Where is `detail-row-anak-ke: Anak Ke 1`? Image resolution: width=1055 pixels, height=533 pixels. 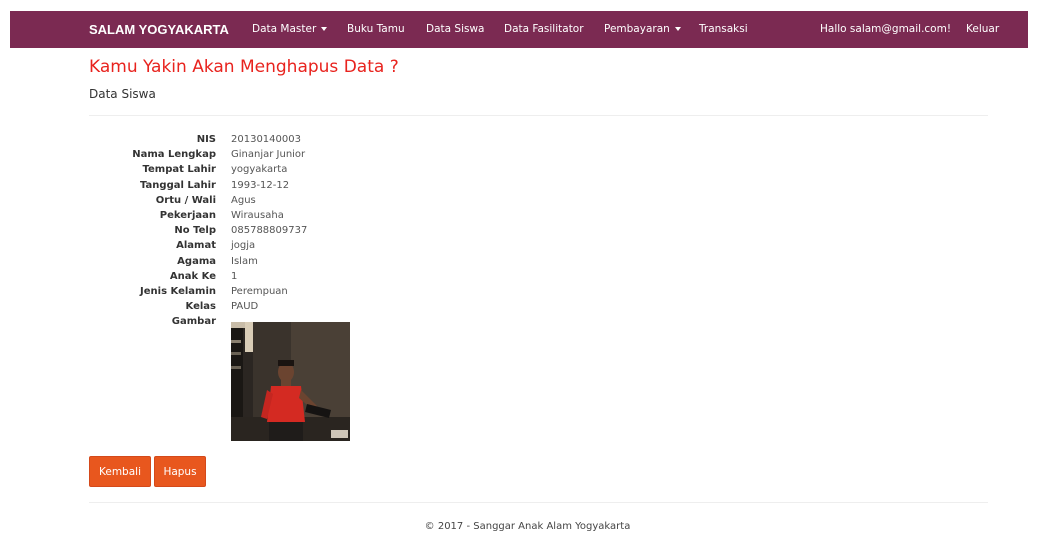 detail-row-anak-ke: Anak Ke 1 is located at coordinates (289, 276).